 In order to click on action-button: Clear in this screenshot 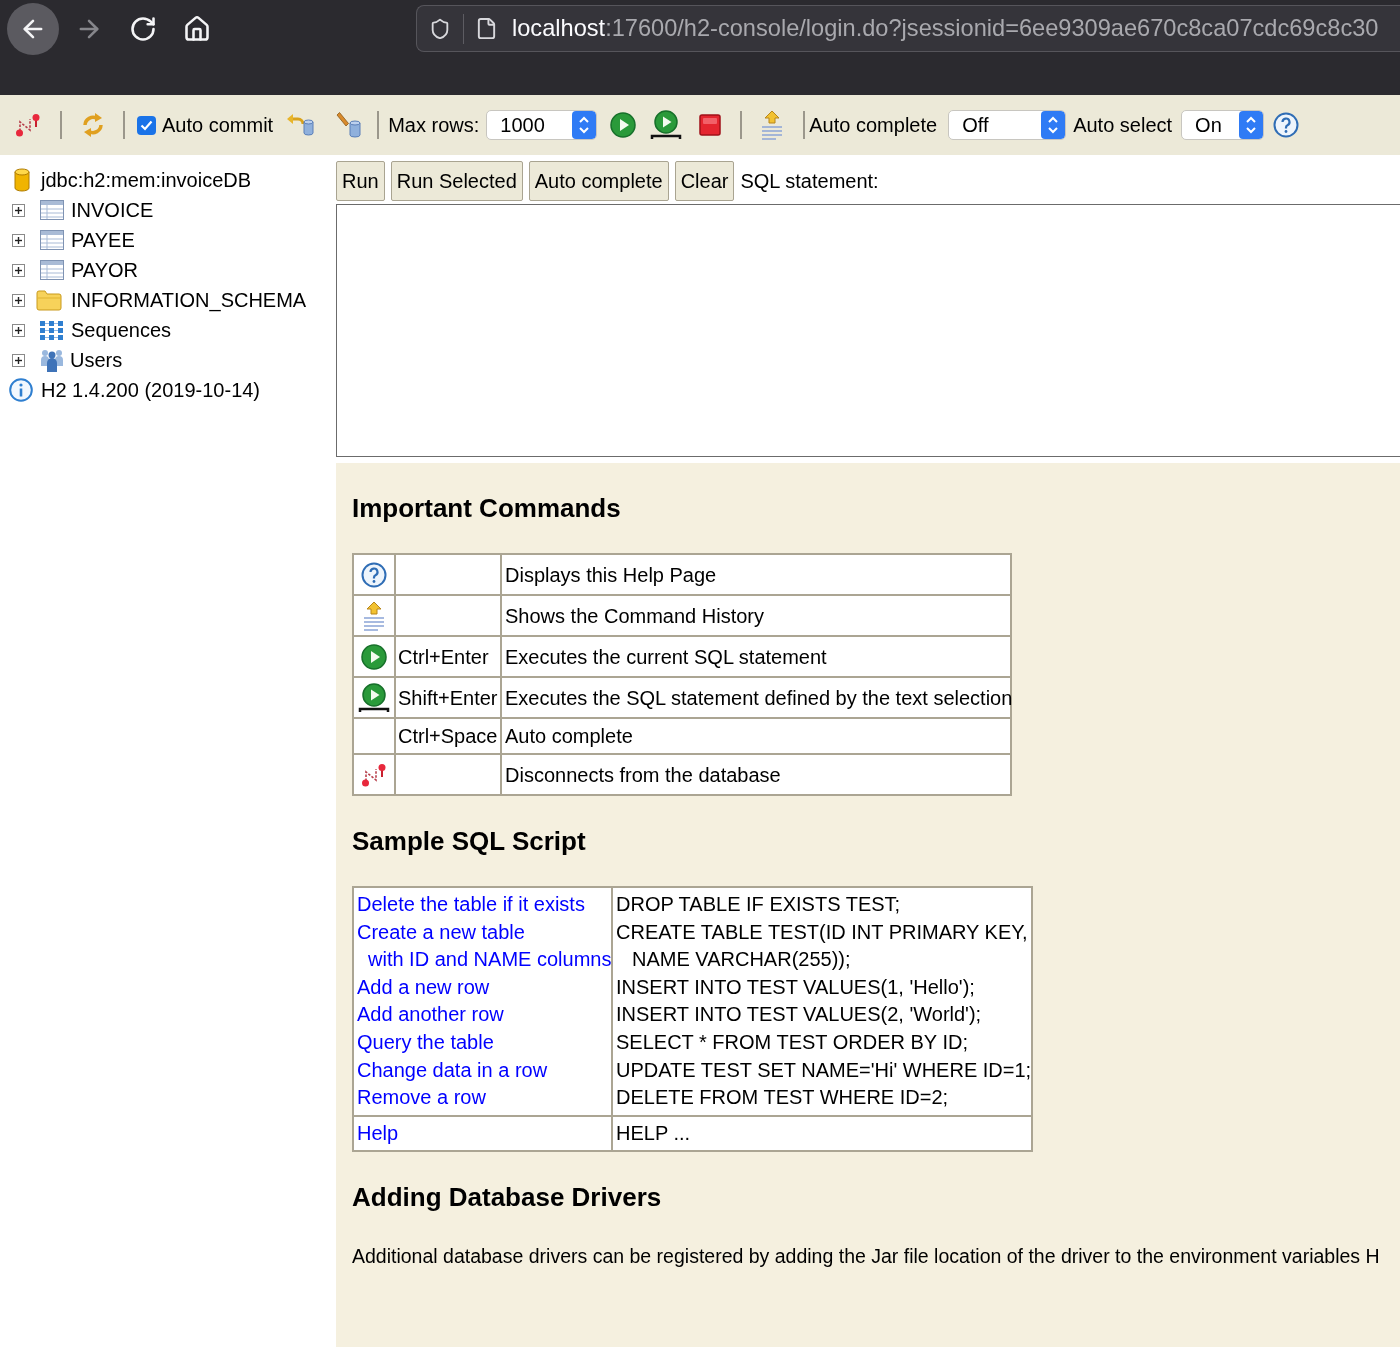, I will do `click(704, 181)`.